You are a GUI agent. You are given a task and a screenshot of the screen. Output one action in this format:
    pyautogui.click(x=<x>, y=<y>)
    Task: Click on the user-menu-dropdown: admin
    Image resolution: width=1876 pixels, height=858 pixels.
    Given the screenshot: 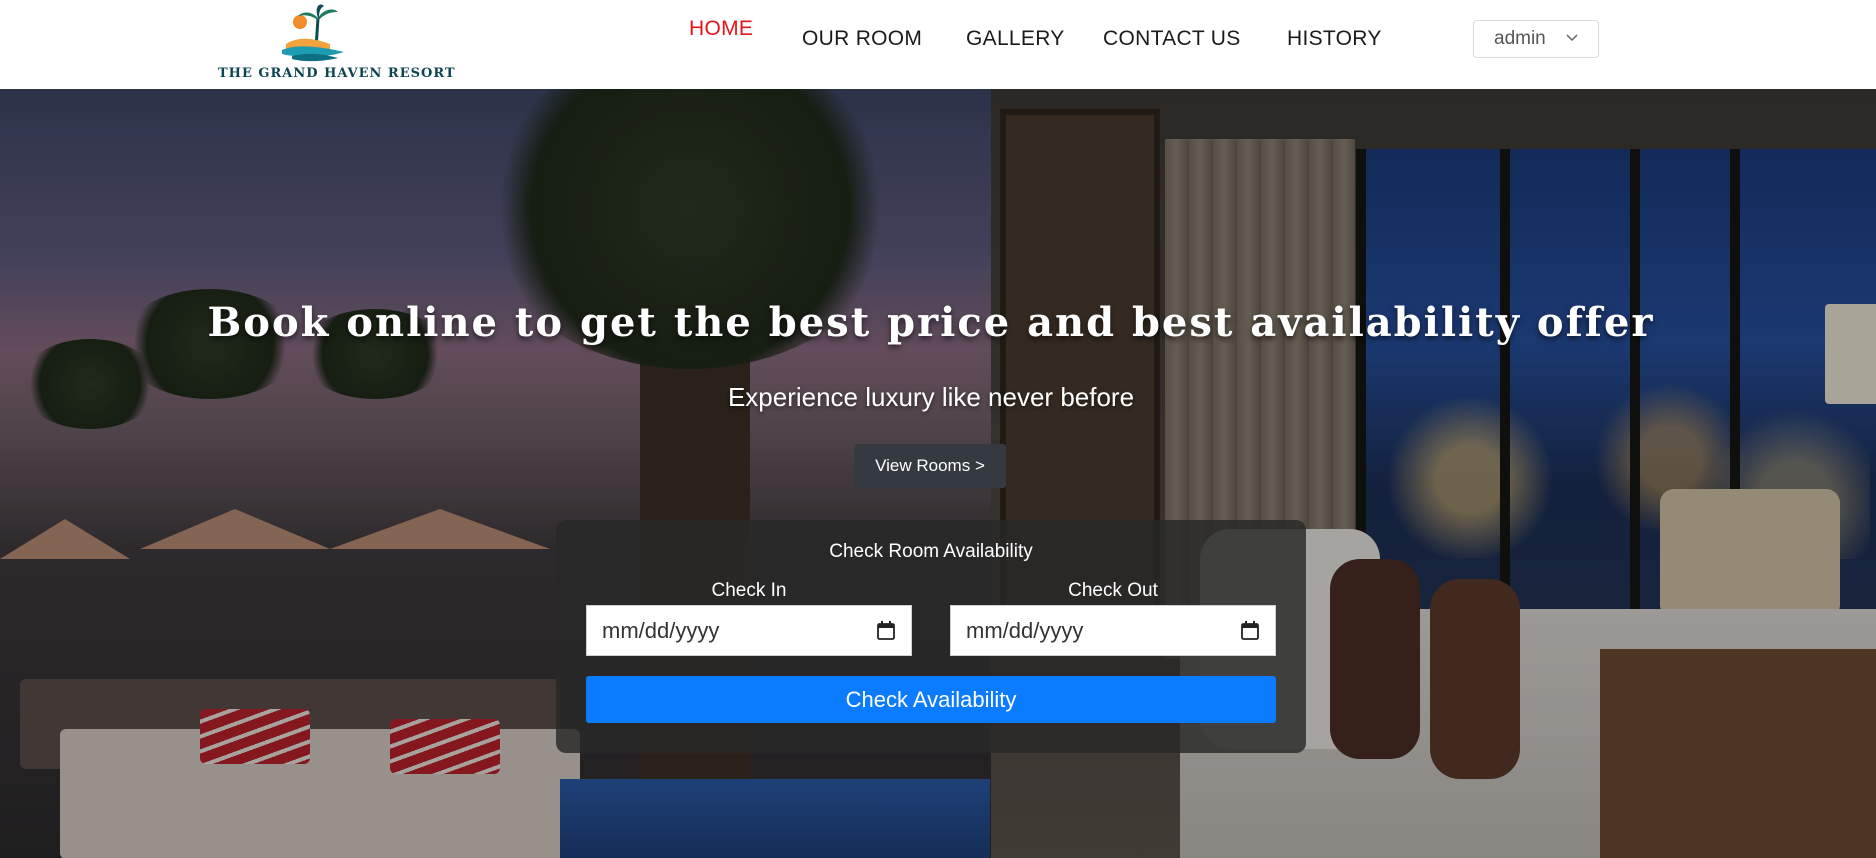 What is the action you would take?
    pyautogui.click(x=1536, y=39)
    